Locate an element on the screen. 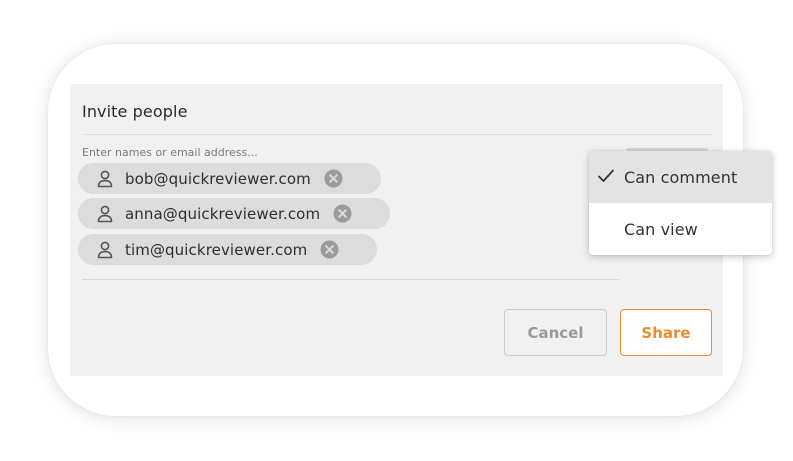  title-divider is located at coordinates (397, 134).